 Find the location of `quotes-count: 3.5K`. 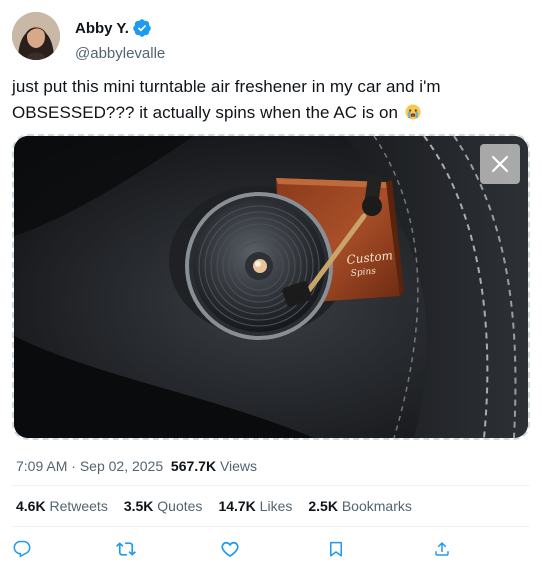

quotes-count: 3.5K is located at coordinates (138, 506).